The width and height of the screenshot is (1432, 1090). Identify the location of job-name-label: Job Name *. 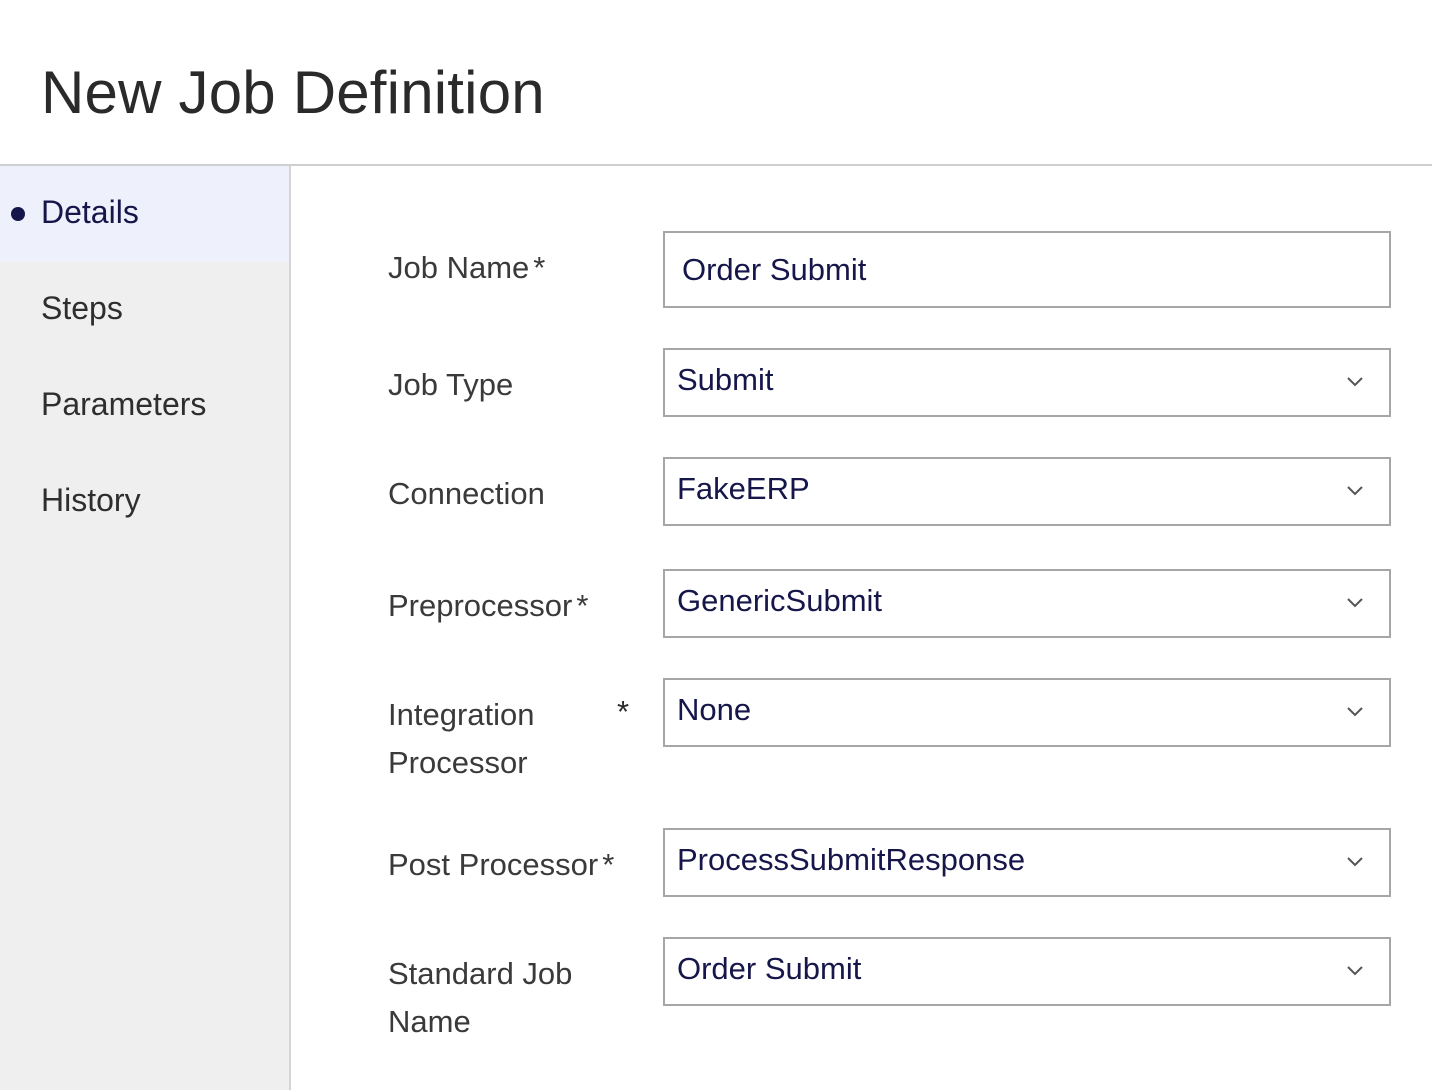
(518, 268).